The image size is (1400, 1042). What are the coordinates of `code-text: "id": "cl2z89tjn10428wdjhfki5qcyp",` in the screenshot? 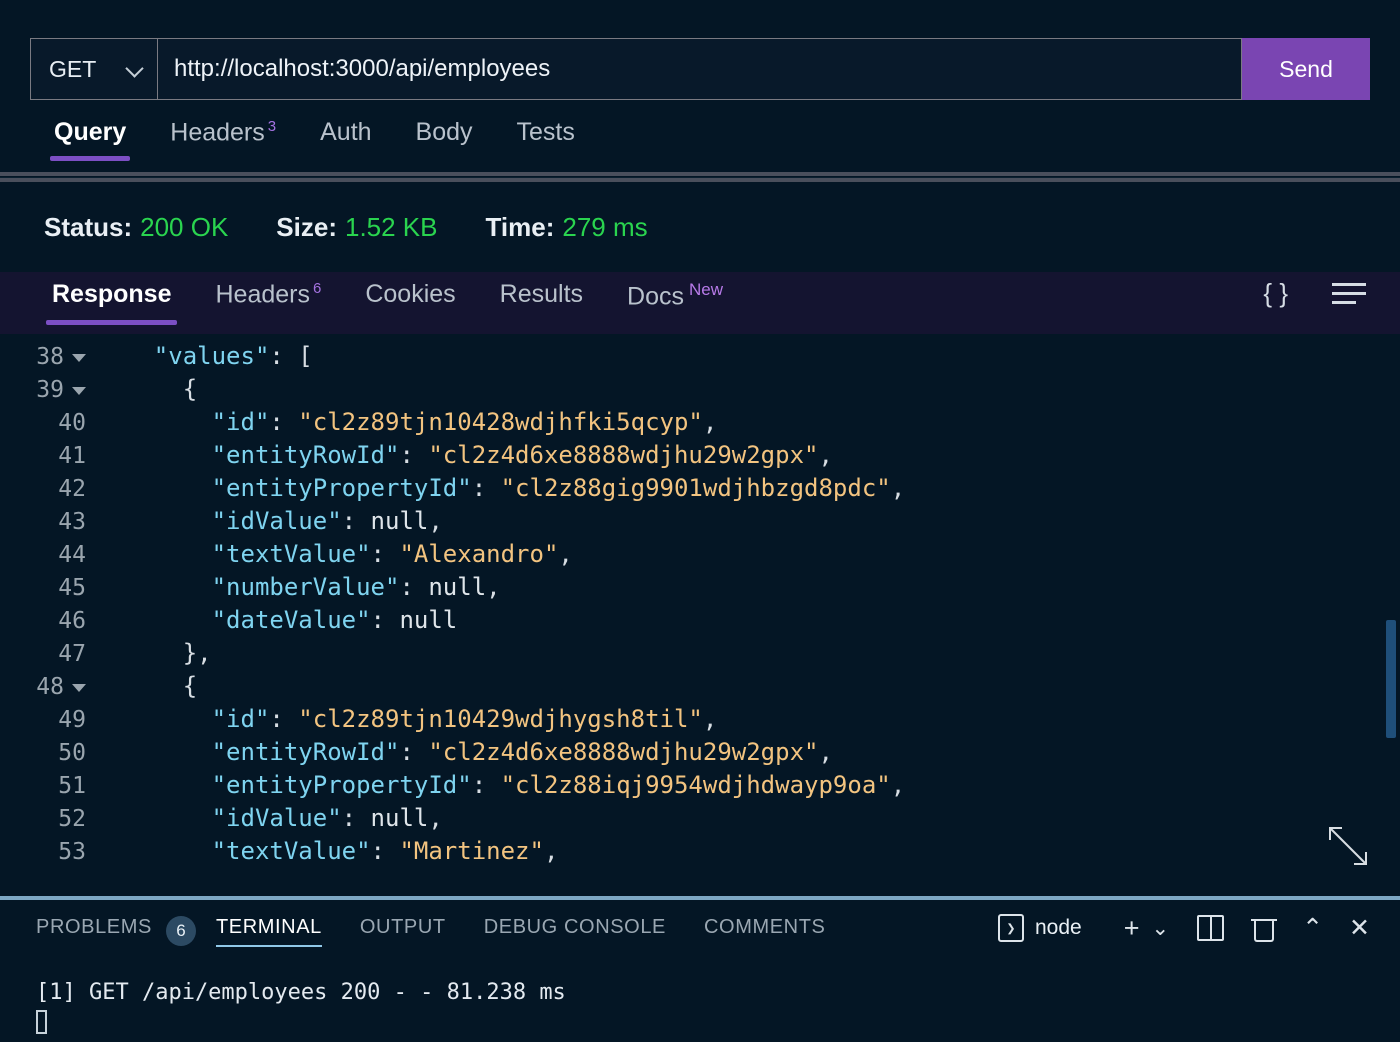 It's located at (407, 422).